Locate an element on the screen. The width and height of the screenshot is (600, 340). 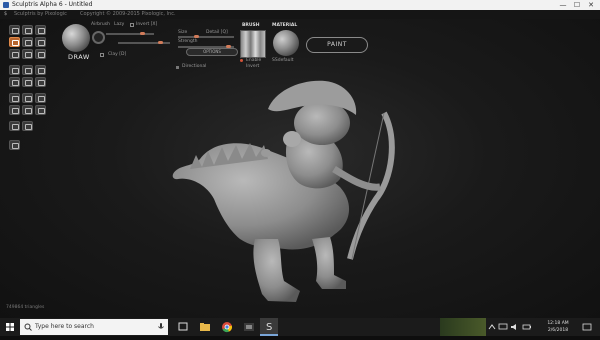
tool-save-button is located at coordinates (27, 98).